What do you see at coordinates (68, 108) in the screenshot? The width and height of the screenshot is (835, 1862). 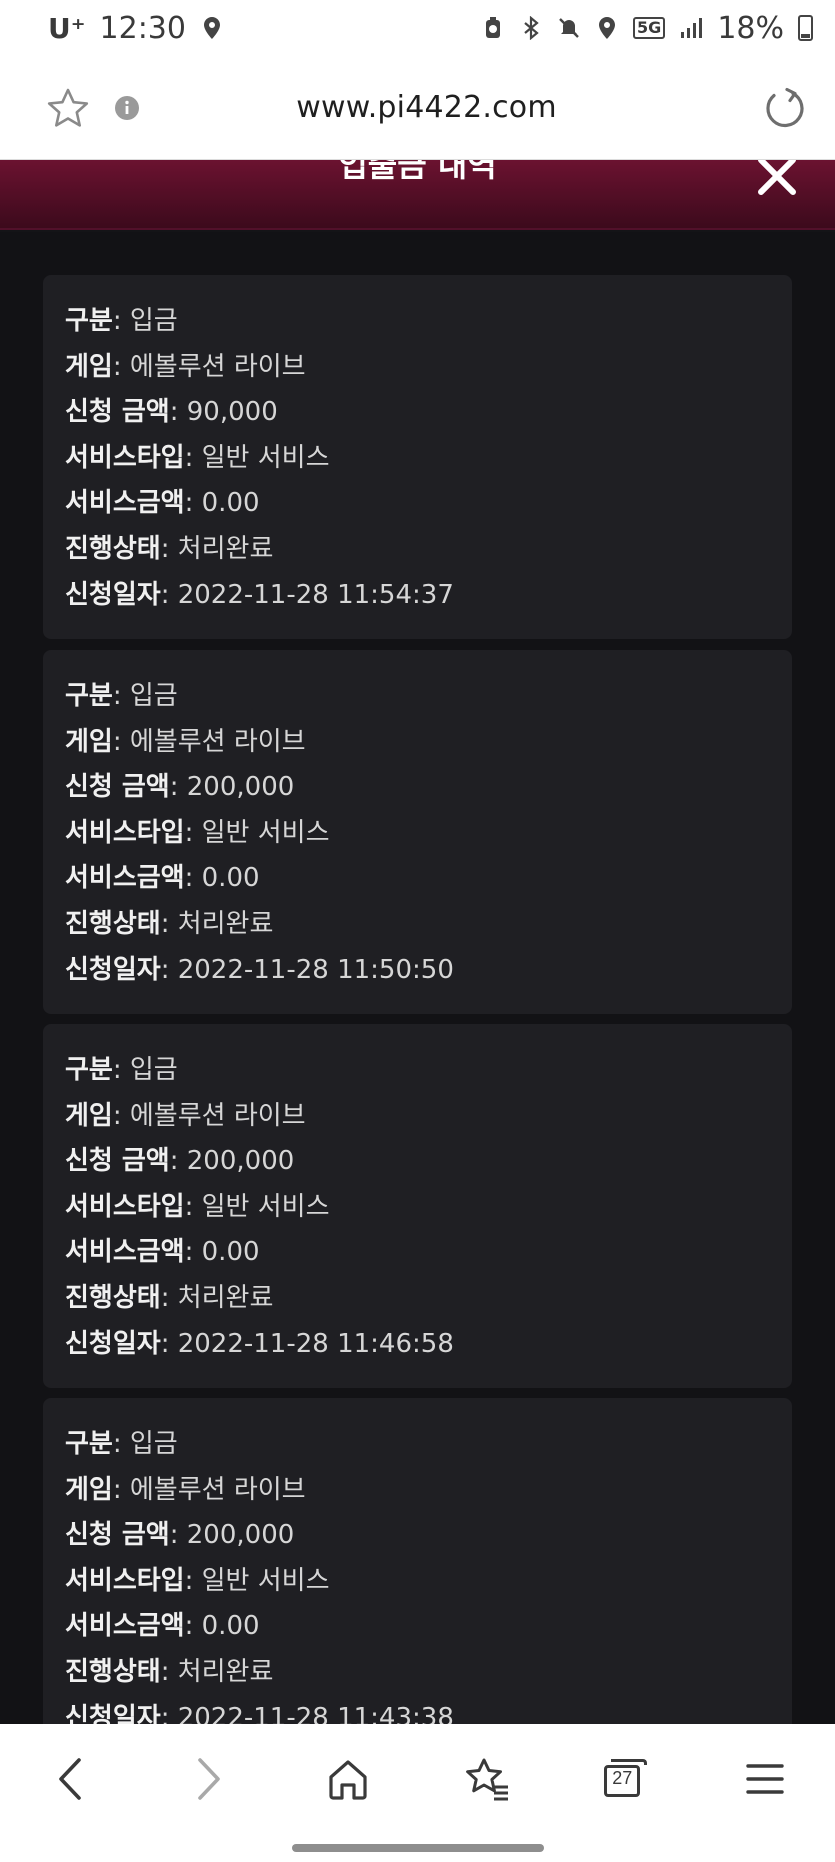 I see `bookmark-star-icon` at bounding box center [68, 108].